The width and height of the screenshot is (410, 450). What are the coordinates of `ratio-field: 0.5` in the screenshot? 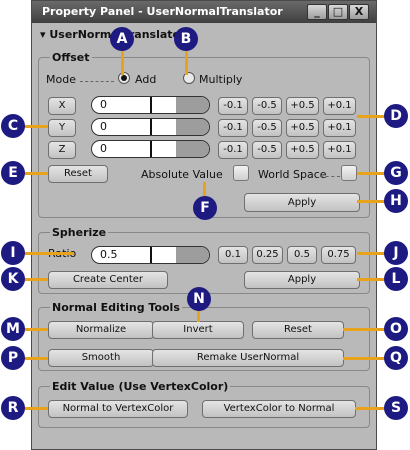 It's located at (150, 255).